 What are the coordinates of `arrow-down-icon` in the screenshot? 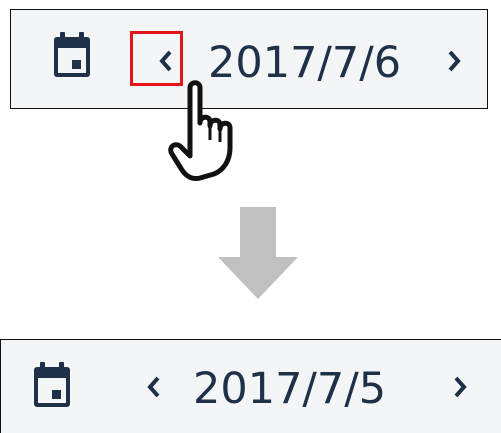 It's located at (258, 255).